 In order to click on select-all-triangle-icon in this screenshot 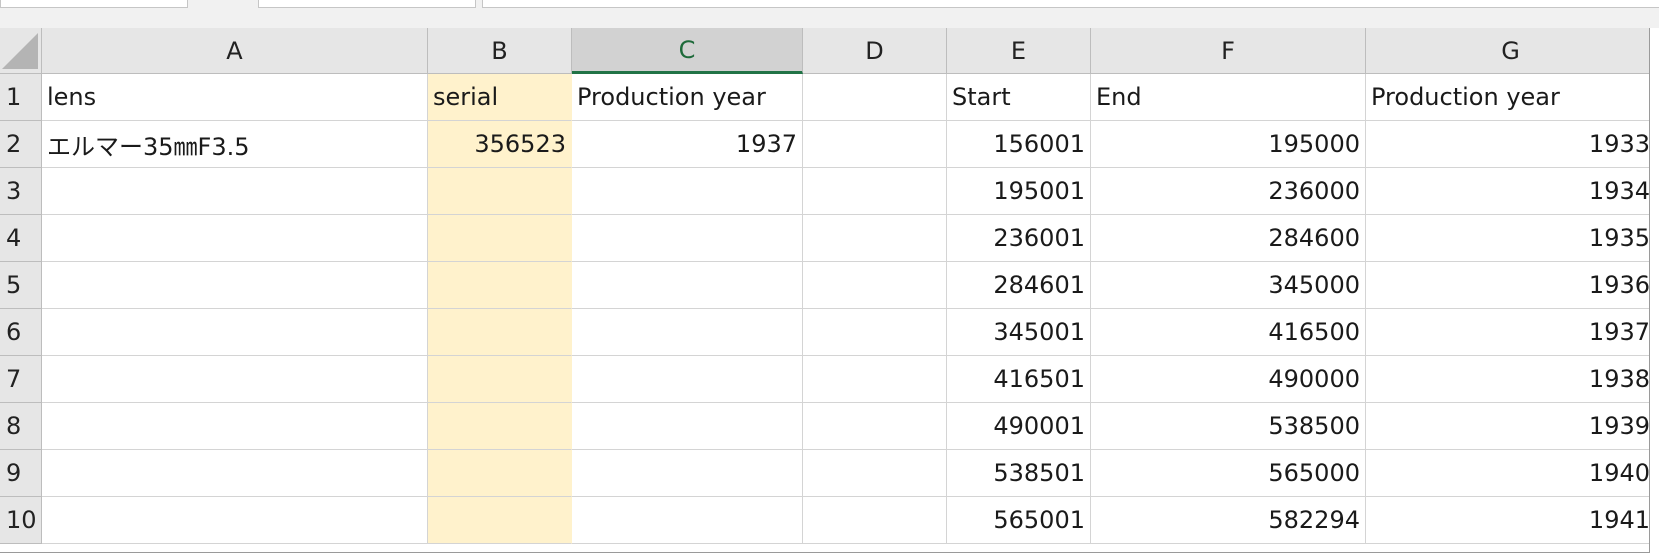, I will do `click(20, 51)`.